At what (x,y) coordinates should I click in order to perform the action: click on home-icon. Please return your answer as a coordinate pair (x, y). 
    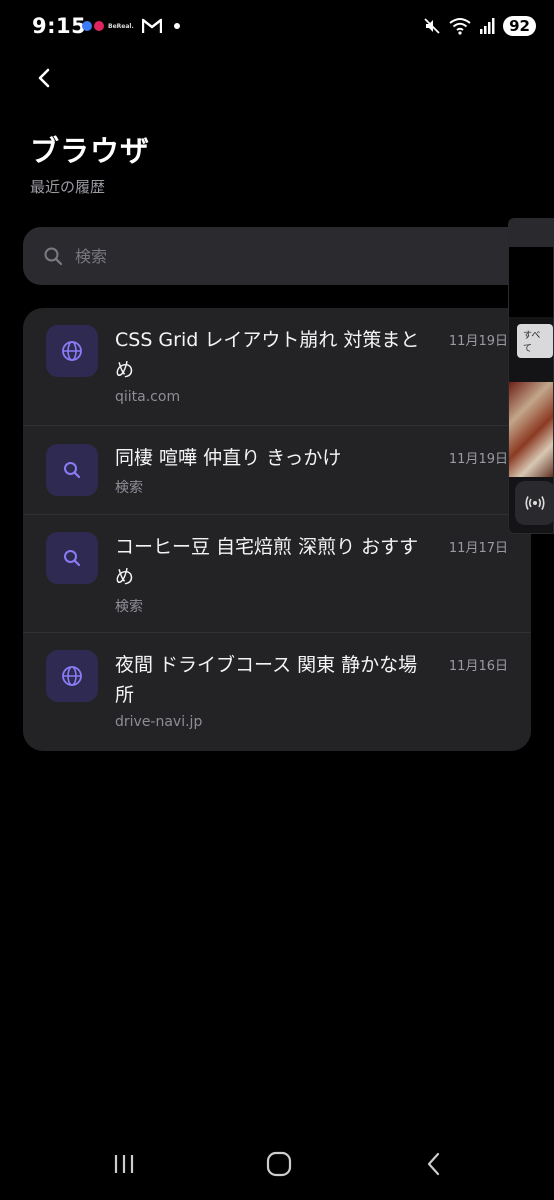
    Looking at the image, I should click on (279, 1164).